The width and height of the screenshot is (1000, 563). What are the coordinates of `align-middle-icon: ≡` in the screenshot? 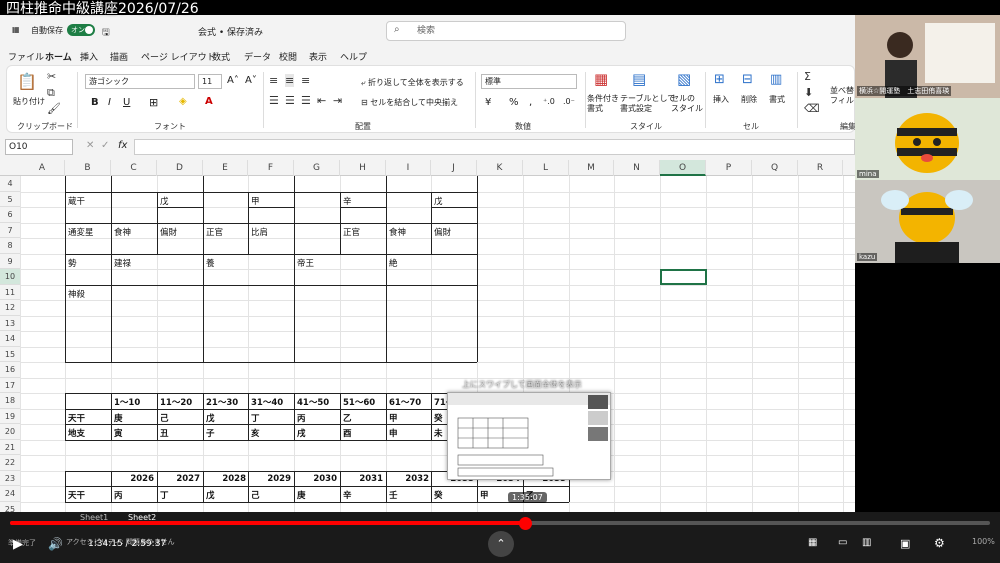 It's located at (290, 80).